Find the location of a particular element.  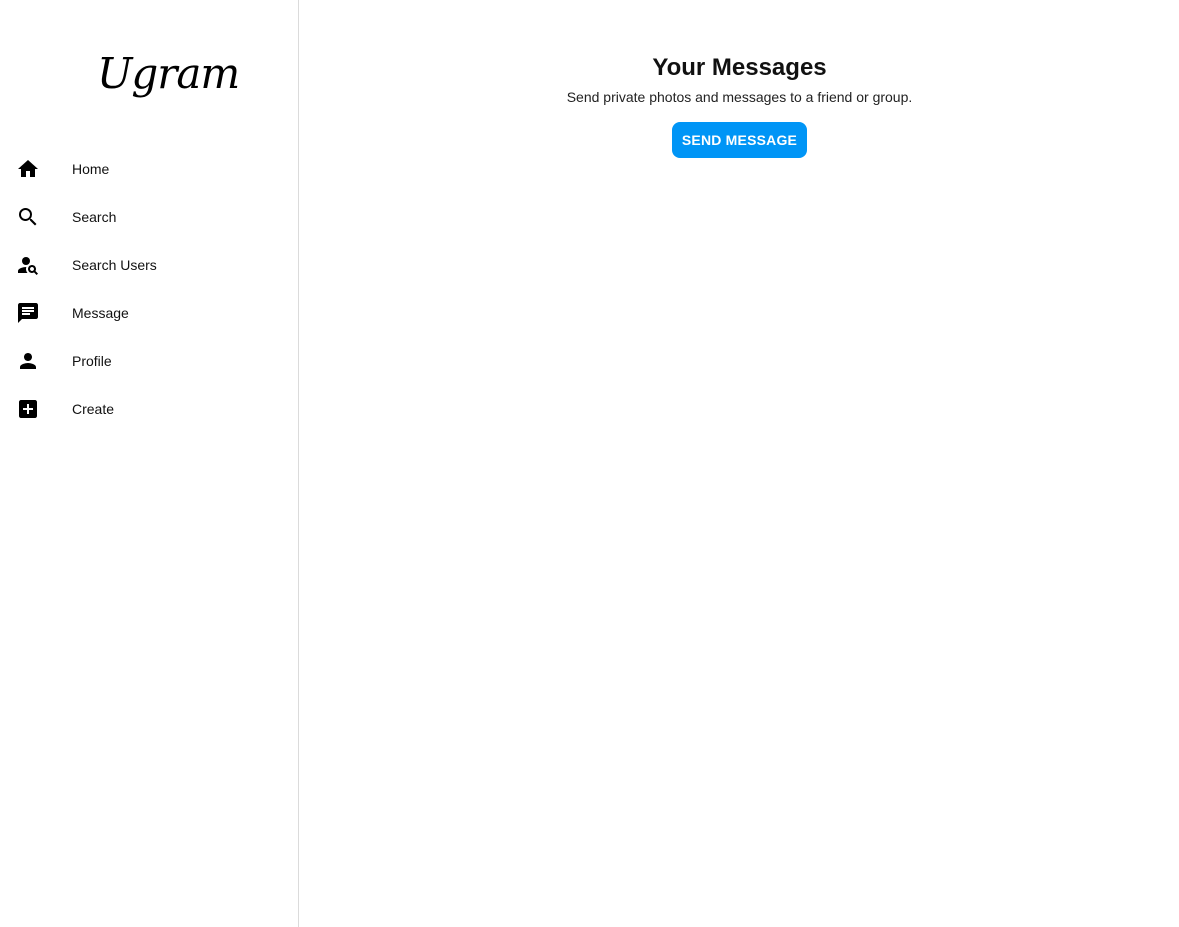

home-icon is located at coordinates (28, 169).